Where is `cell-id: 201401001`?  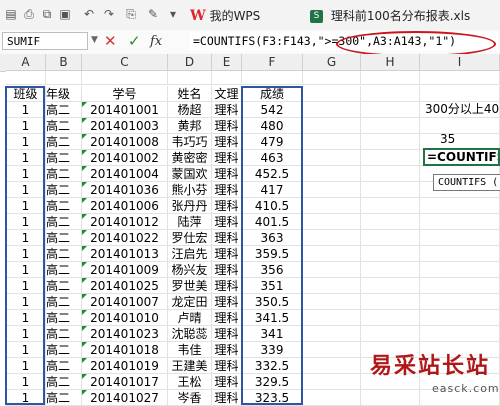 cell-id: 201401001 is located at coordinates (125, 110).